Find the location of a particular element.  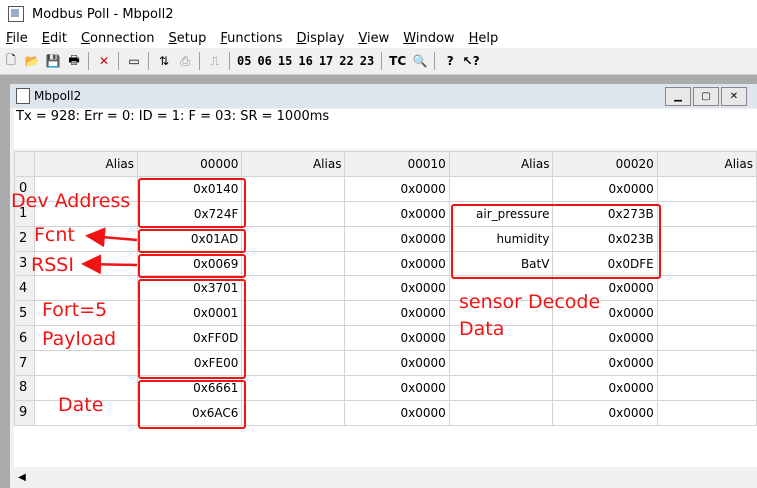

menu-setup: Setup is located at coordinates (188, 38).